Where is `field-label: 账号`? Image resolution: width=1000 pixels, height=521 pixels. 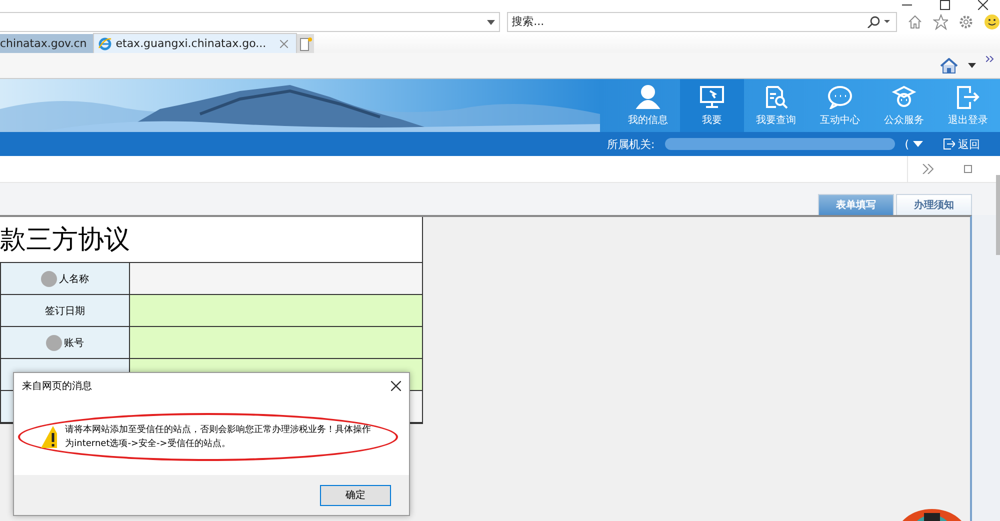 field-label: 账号 is located at coordinates (74, 343).